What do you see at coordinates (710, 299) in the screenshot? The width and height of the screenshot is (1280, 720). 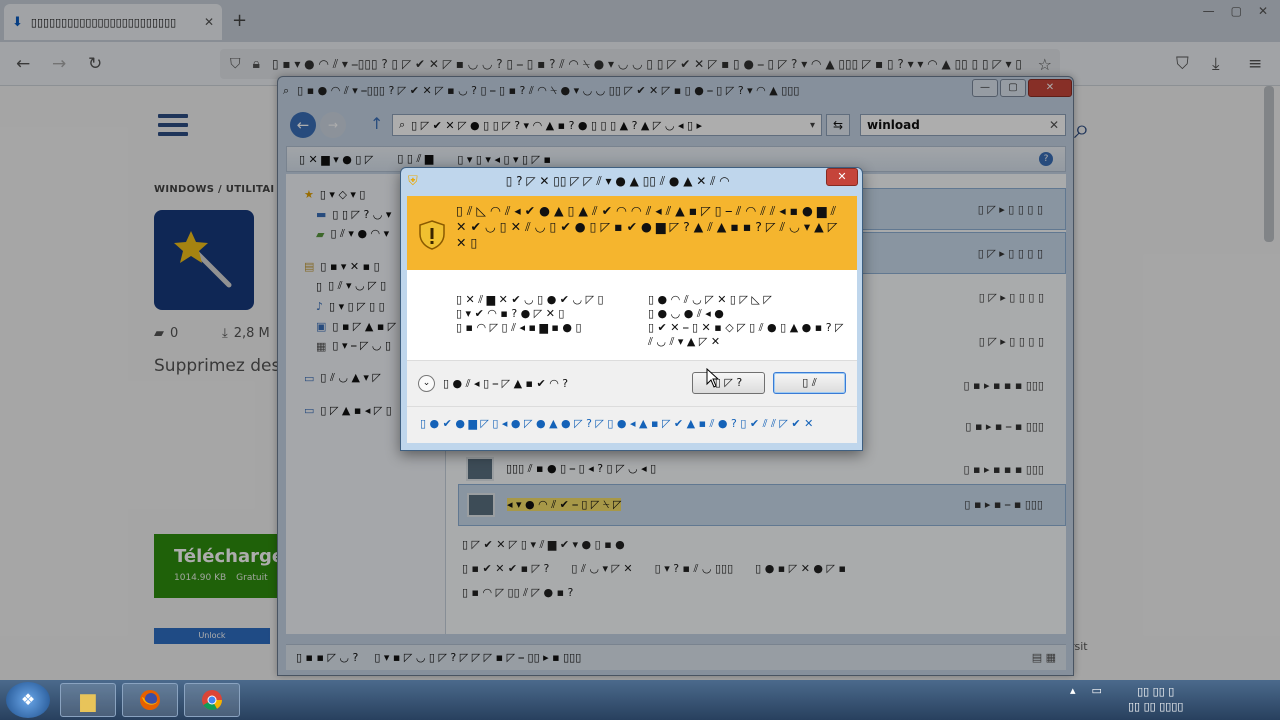 I see `value-program: ▯ ● ◠ ⫽ ◡ ◸ ✕ ▯ ◸ ◺ ◸` at bounding box center [710, 299].